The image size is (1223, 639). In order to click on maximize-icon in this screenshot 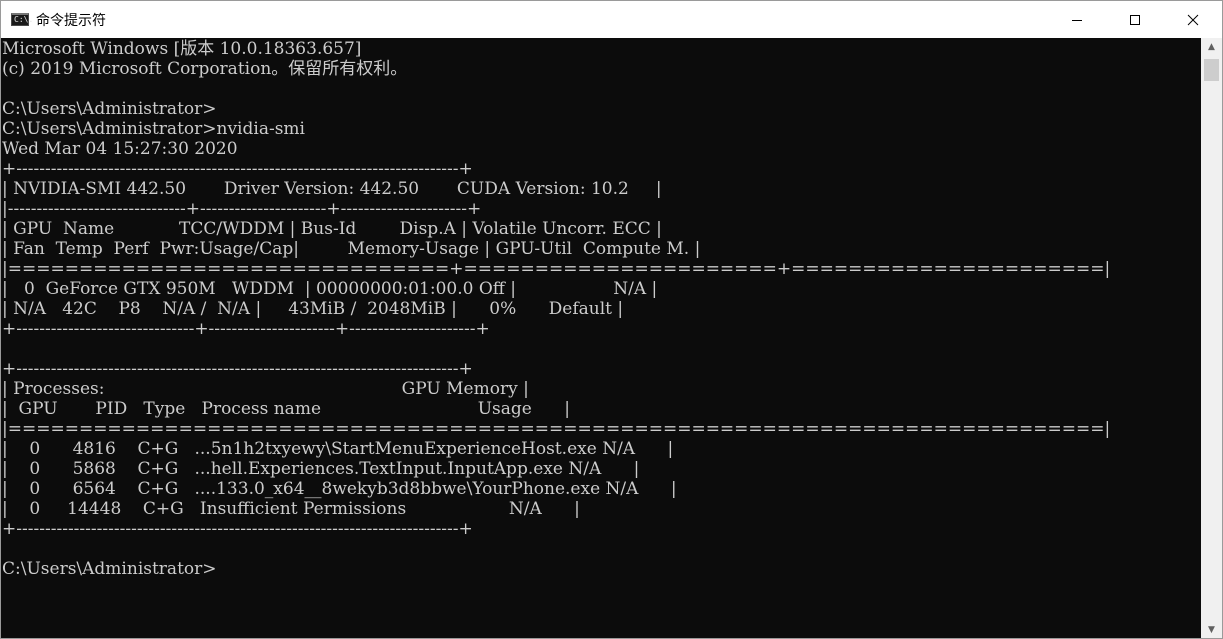, I will do `click(1135, 19)`.